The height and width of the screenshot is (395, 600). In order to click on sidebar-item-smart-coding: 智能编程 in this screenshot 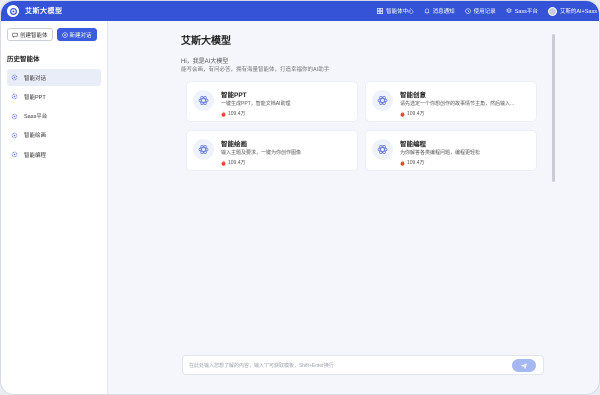, I will do `click(54, 154)`.